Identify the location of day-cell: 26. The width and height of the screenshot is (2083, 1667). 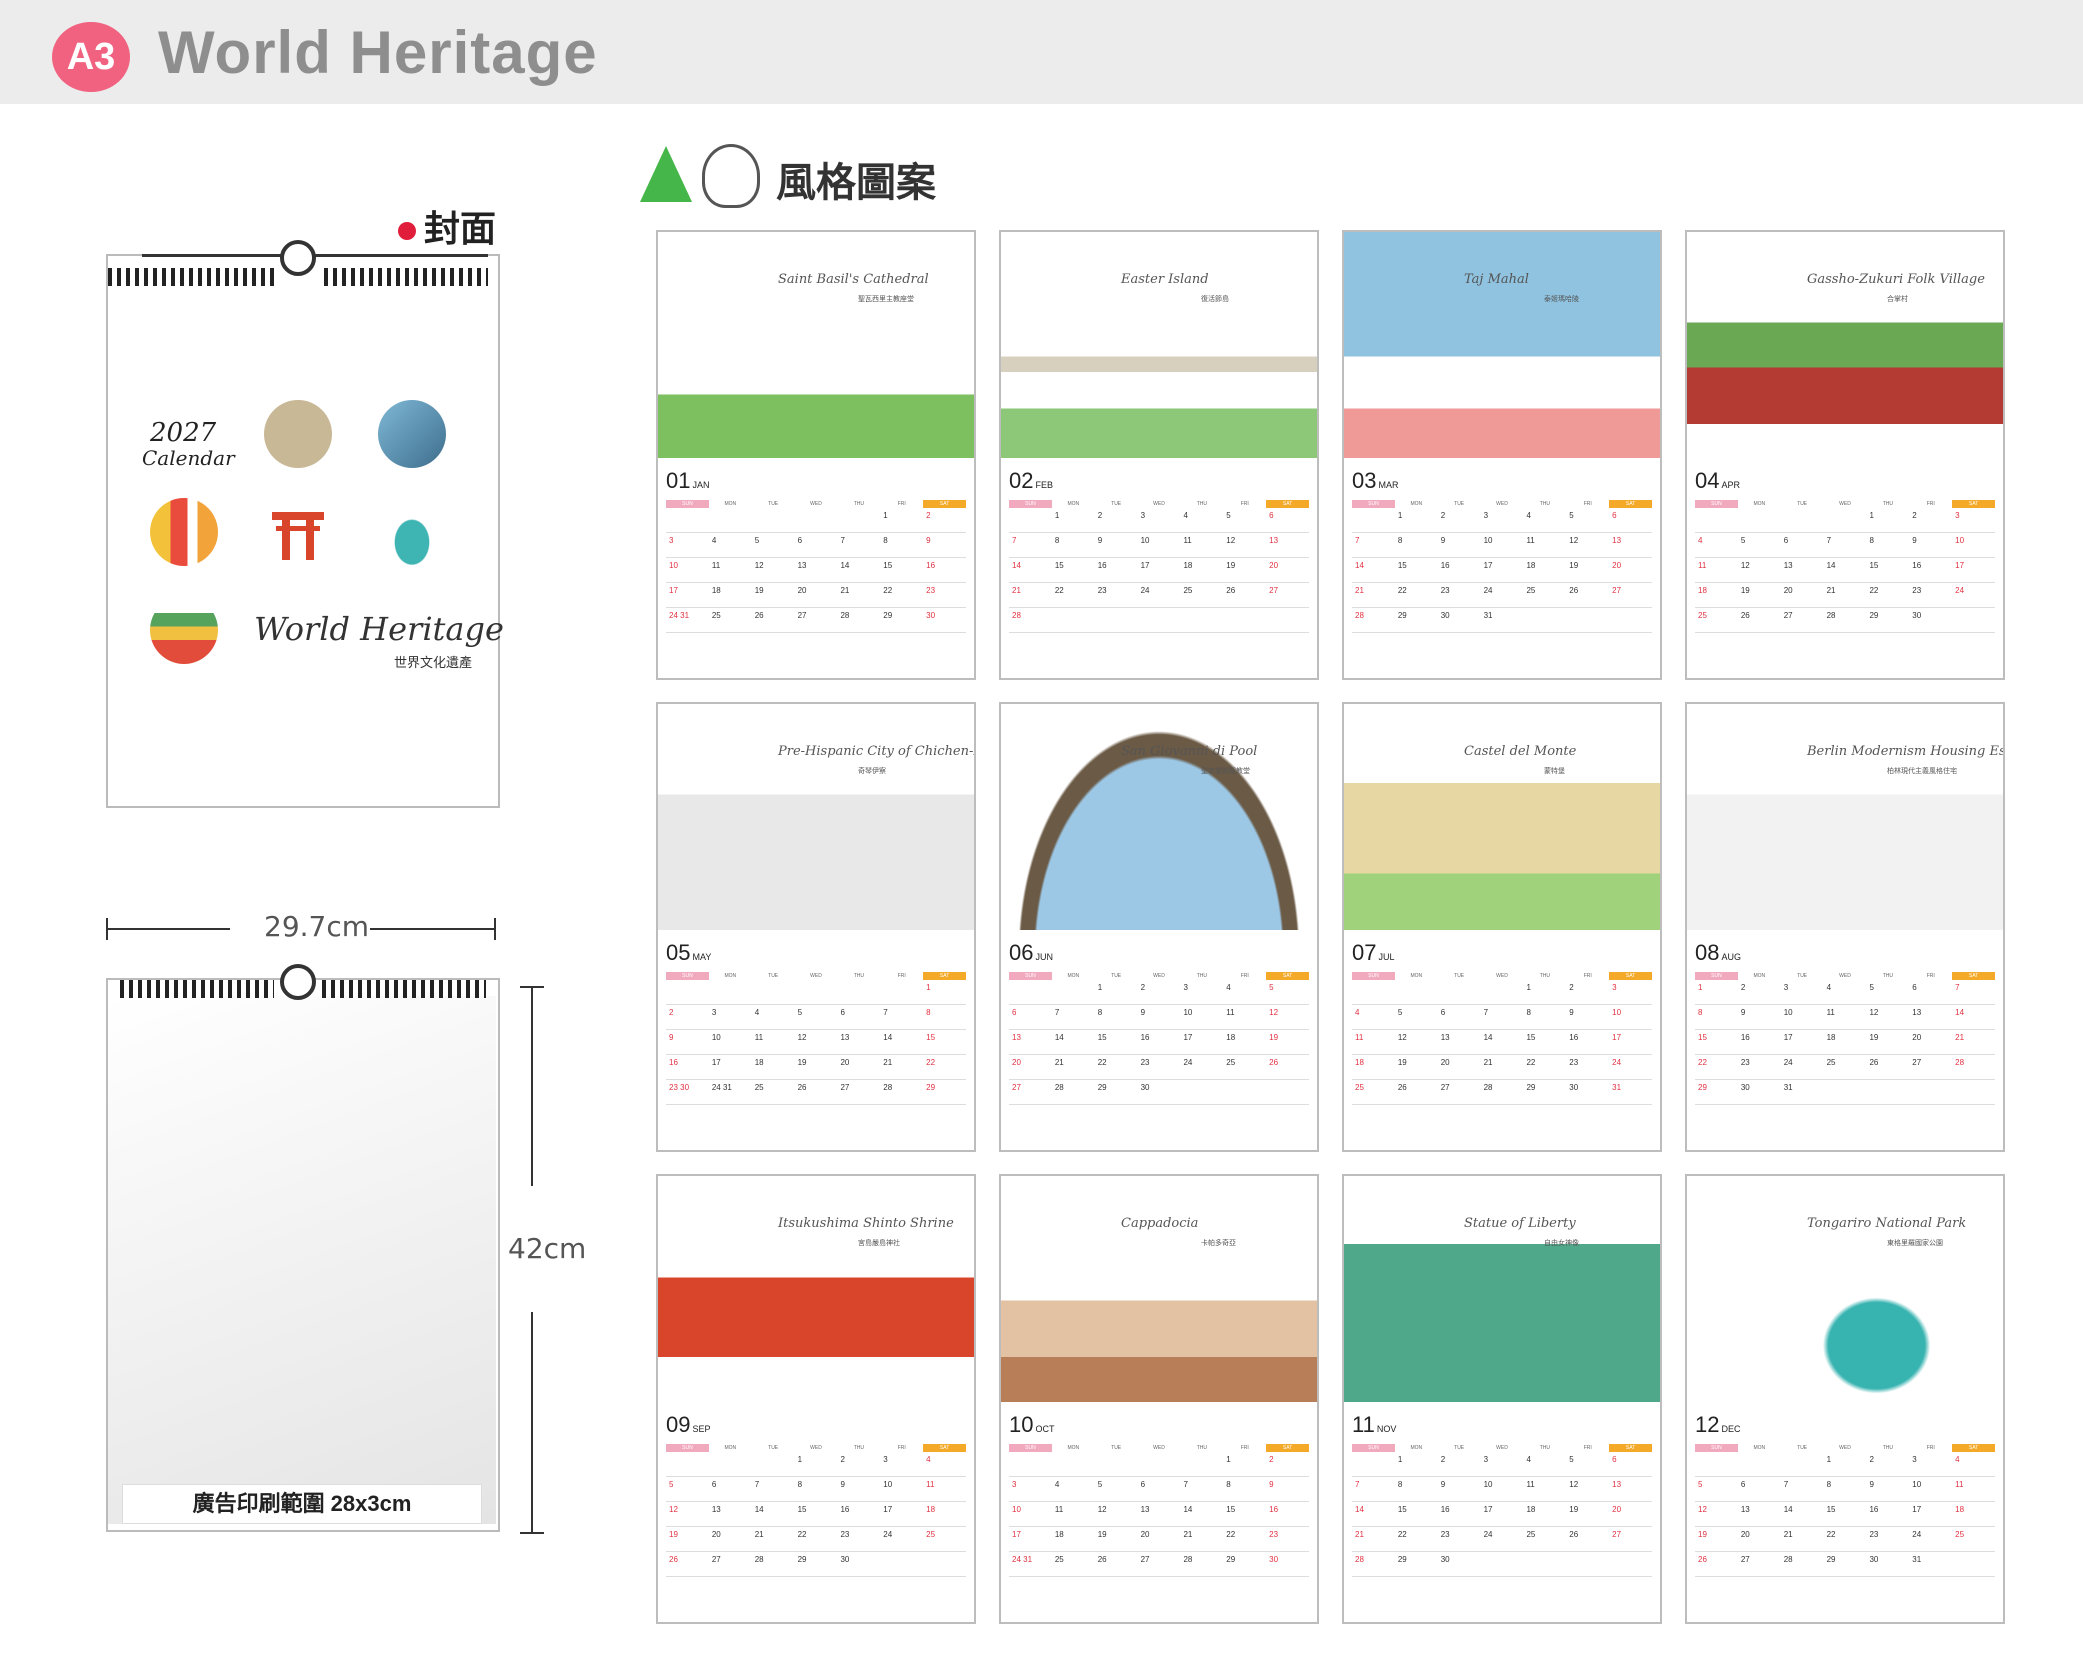
(673, 1559).